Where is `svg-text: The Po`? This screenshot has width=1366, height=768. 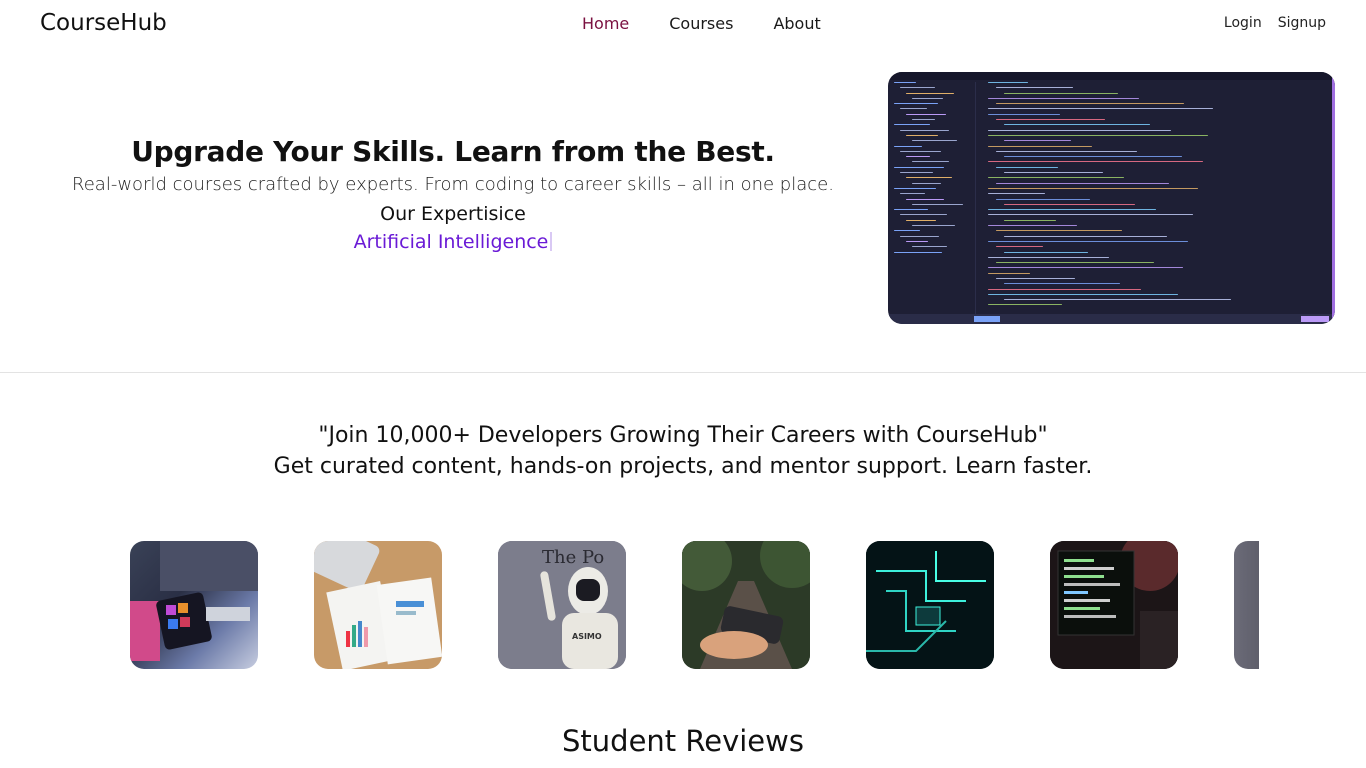 svg-text: The Po is located at coordinates (573, 557).